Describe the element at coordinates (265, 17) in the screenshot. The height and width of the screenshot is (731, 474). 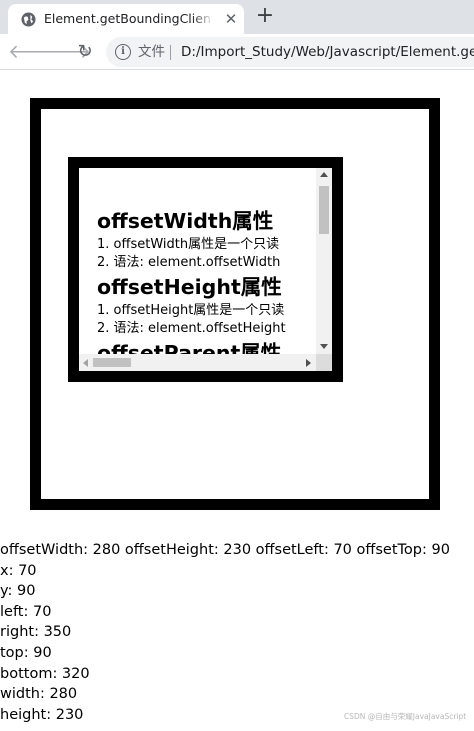
I see `new-tab-button: +` at that location.